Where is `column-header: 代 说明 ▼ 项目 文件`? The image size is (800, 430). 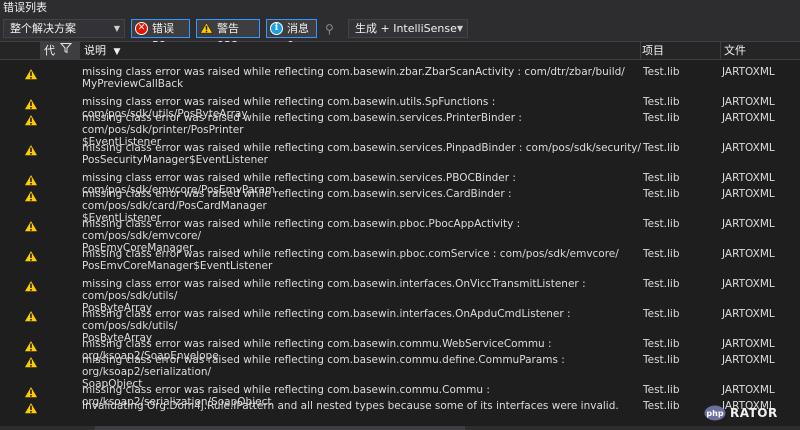 column-header: 代 说明 ▼ 项目 文件 is located at coordinates (400, 51).